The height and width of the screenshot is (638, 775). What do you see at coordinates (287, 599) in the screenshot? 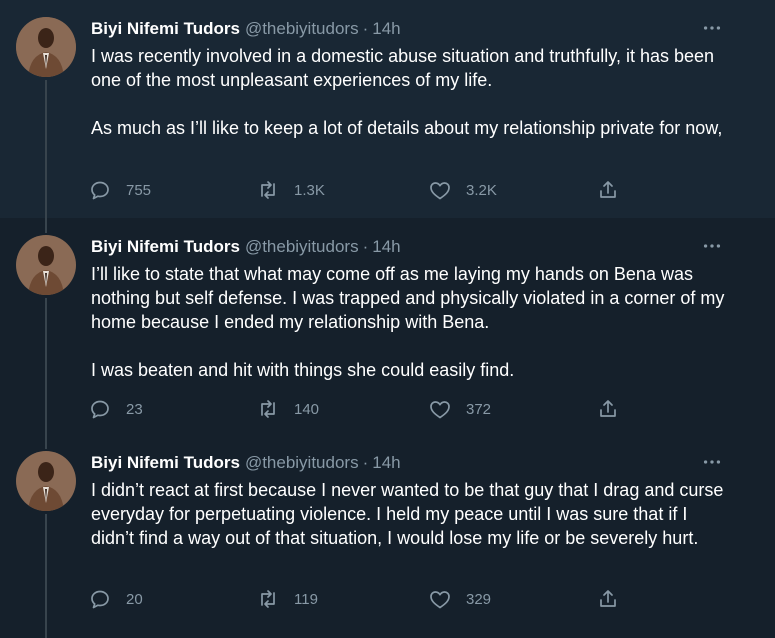
I see `retweet-button: 119` at bounding box center [287, 599].